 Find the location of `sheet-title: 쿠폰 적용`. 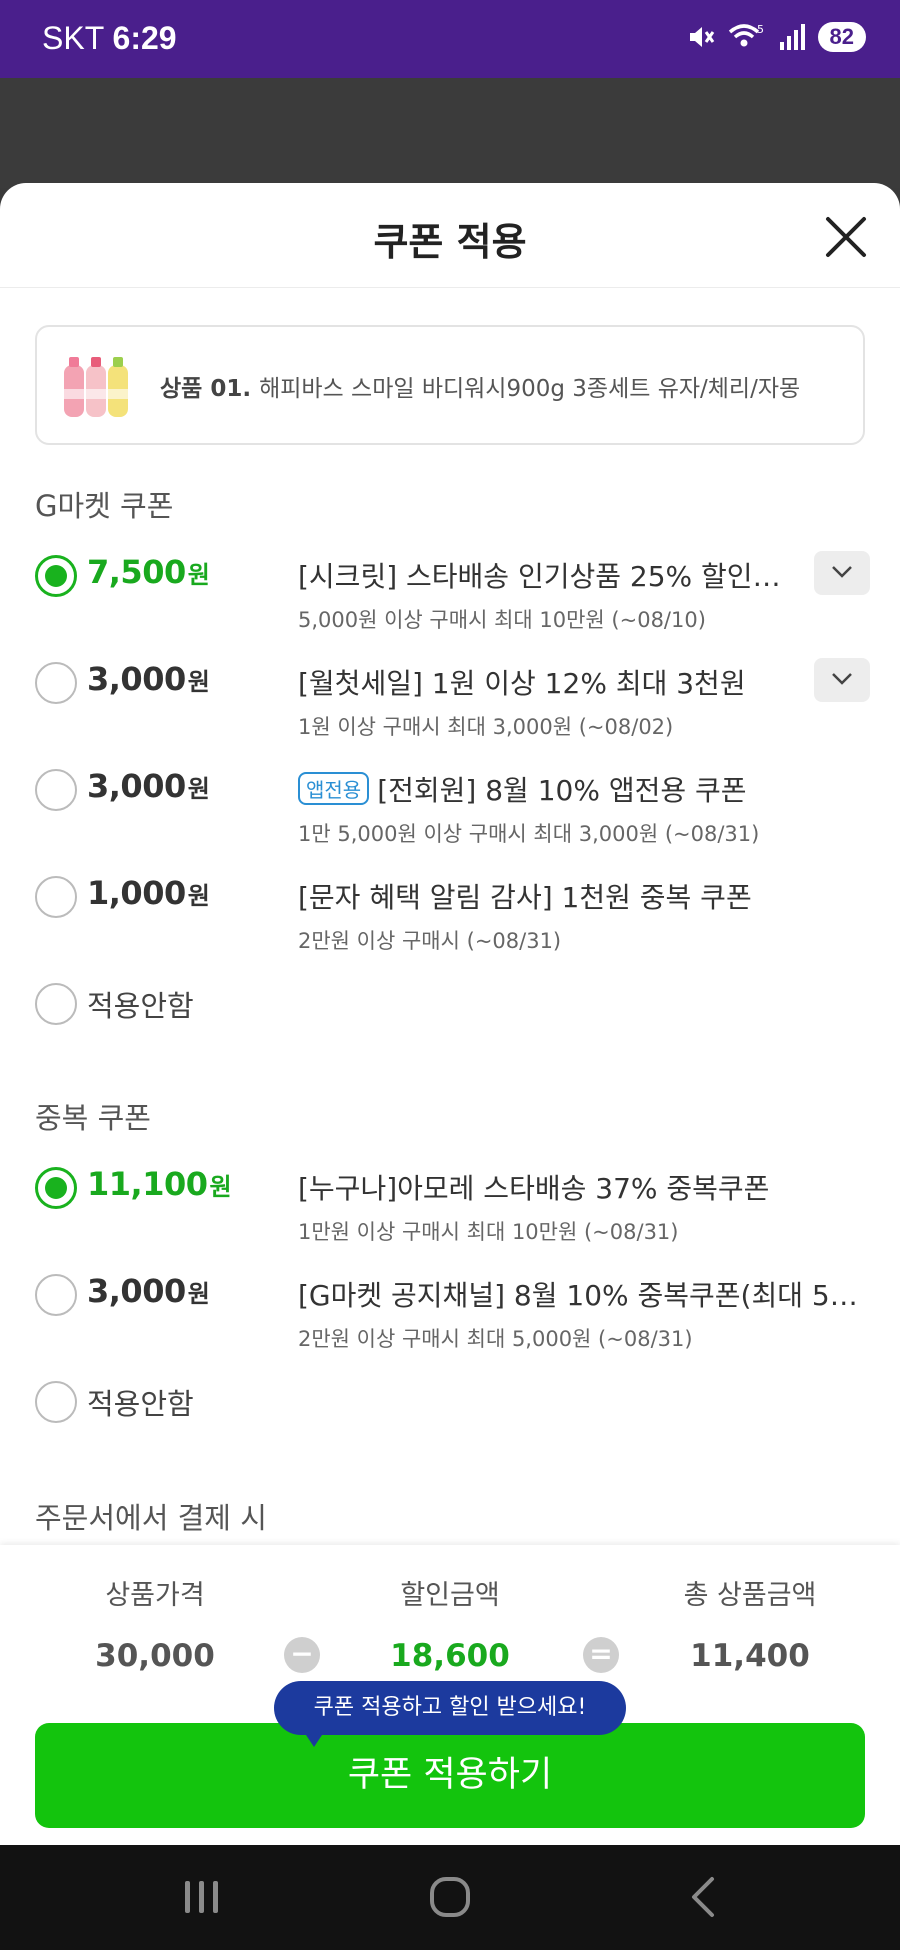

sheet-title: 쿠폰 적용 is located at coordinates (450, 242).